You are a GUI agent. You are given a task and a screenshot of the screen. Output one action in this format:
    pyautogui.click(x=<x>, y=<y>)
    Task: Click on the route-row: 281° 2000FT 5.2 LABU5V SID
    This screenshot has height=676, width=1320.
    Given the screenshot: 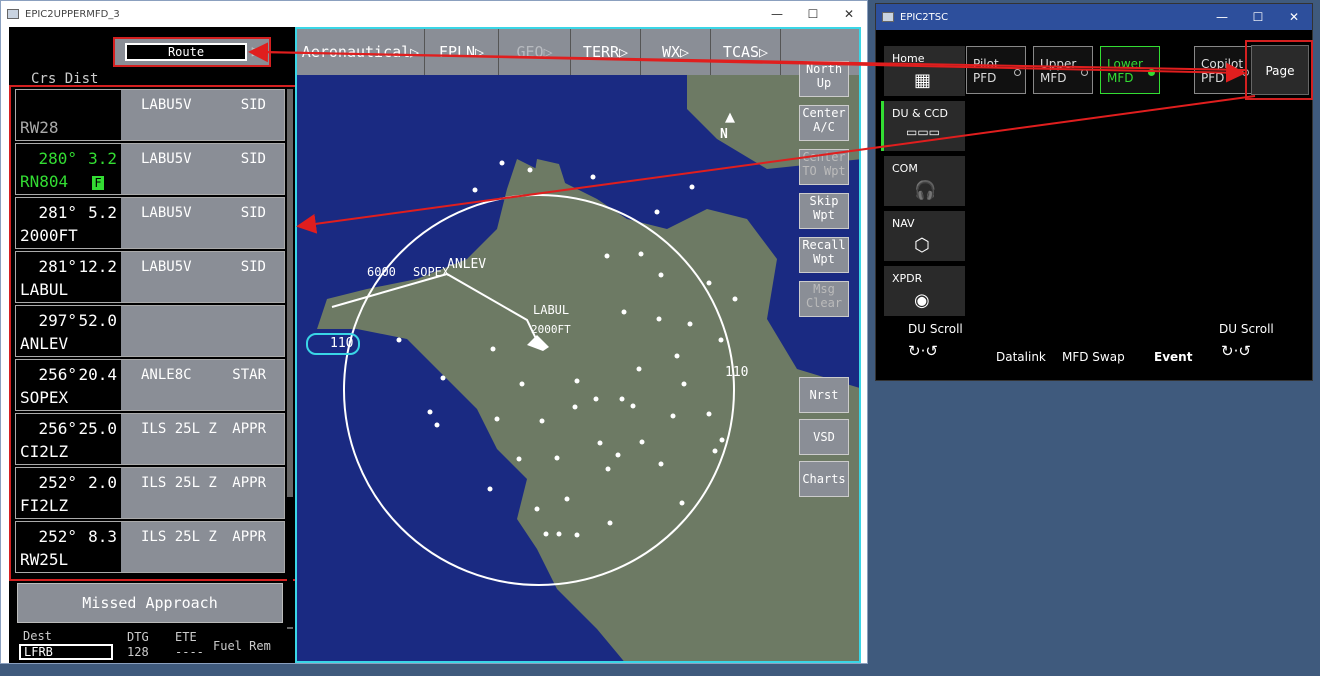 What is the action you would take?
    pyautogui.click(x=150, y=223)
    